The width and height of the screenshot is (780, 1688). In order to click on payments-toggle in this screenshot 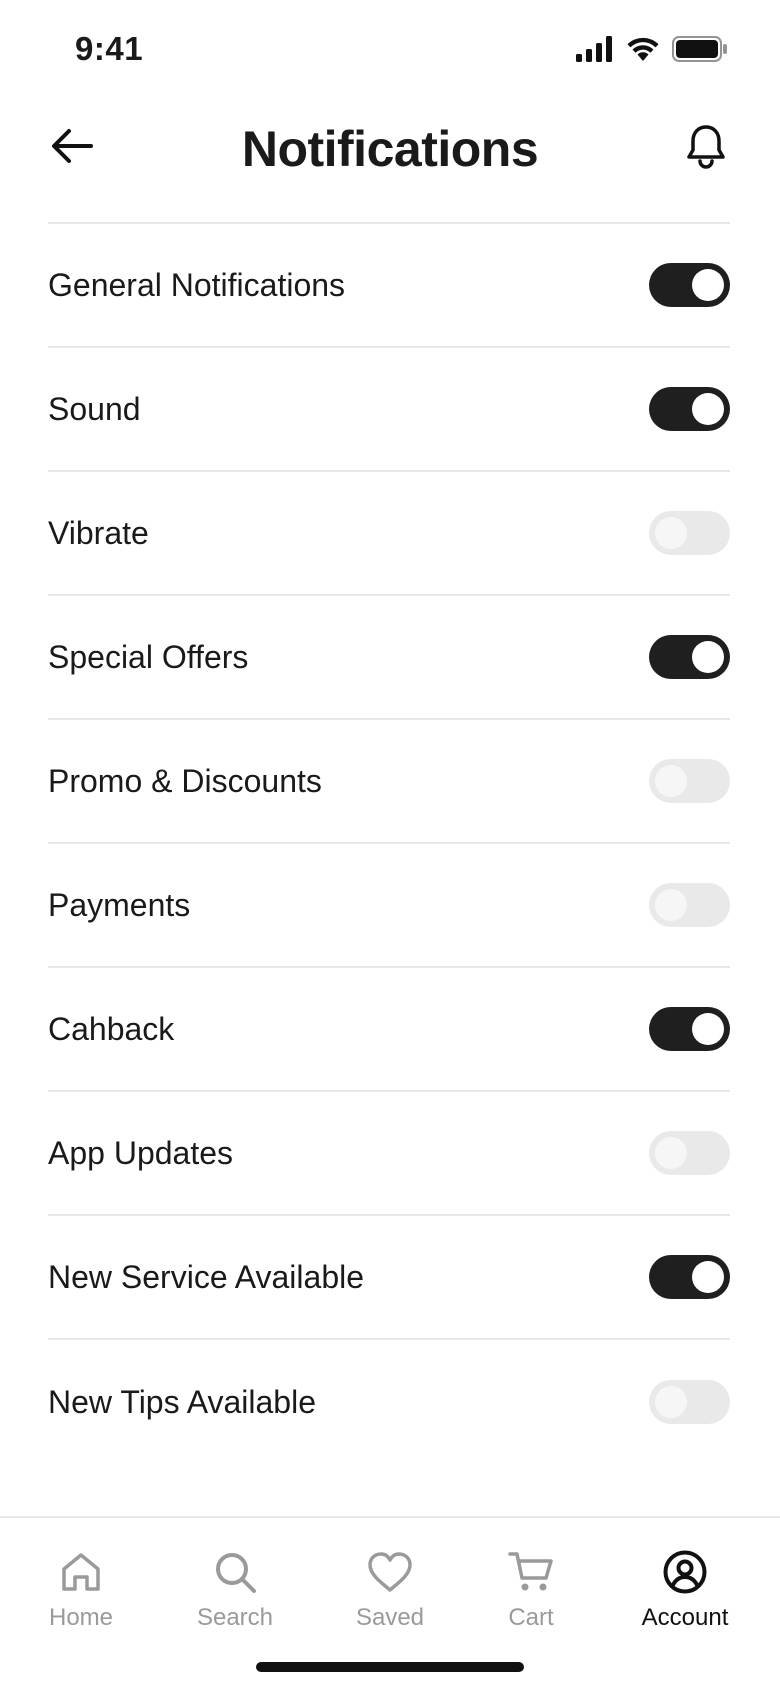, I will do `click(689, 905)`.